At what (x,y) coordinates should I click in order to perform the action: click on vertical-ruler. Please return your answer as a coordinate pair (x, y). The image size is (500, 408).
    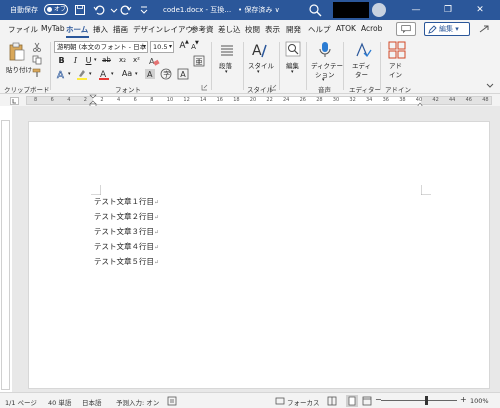
    Looking at the image, I should click on (5, 255).